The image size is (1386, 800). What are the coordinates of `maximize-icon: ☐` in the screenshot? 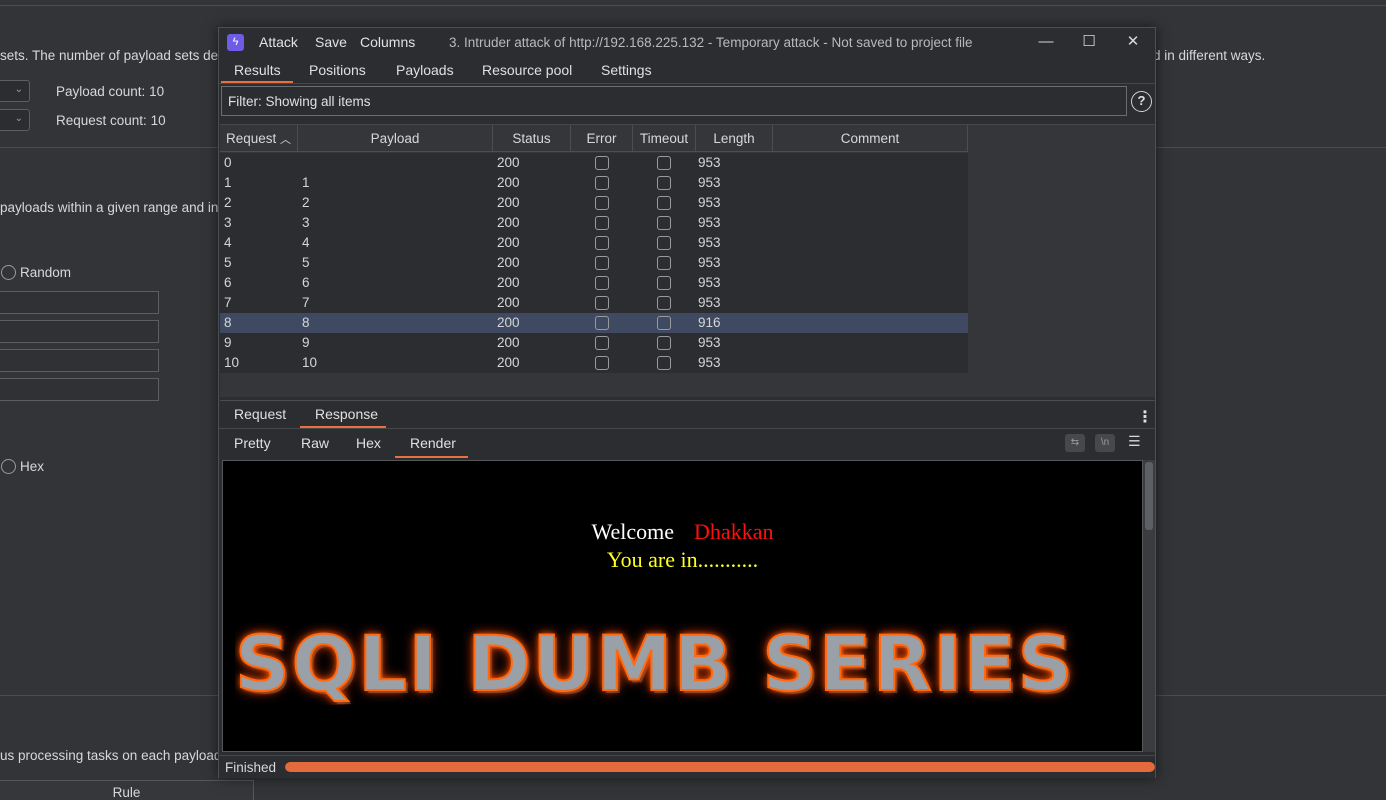 It's located at (1089, 42).